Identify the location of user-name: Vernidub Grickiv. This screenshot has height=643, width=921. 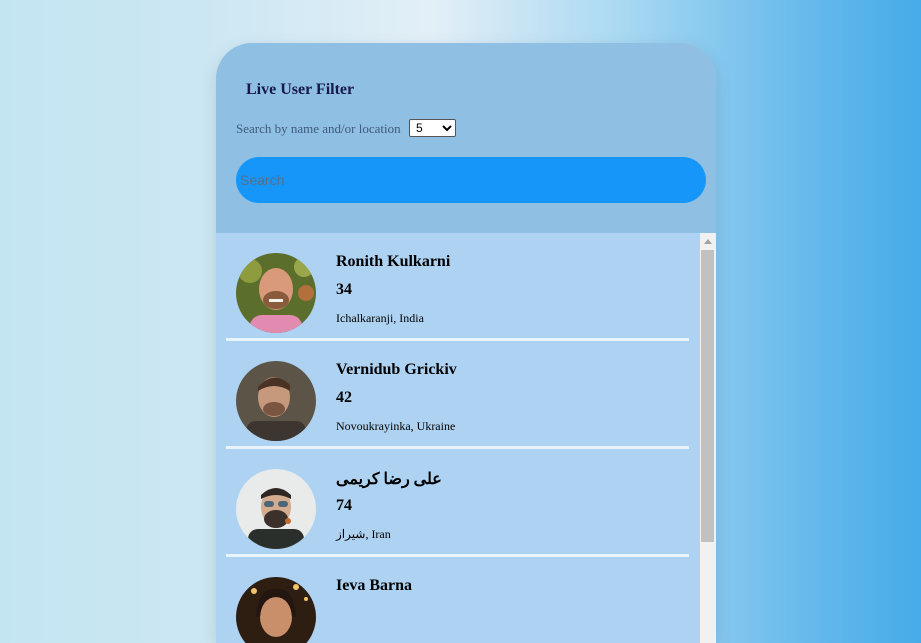
(396, 369).